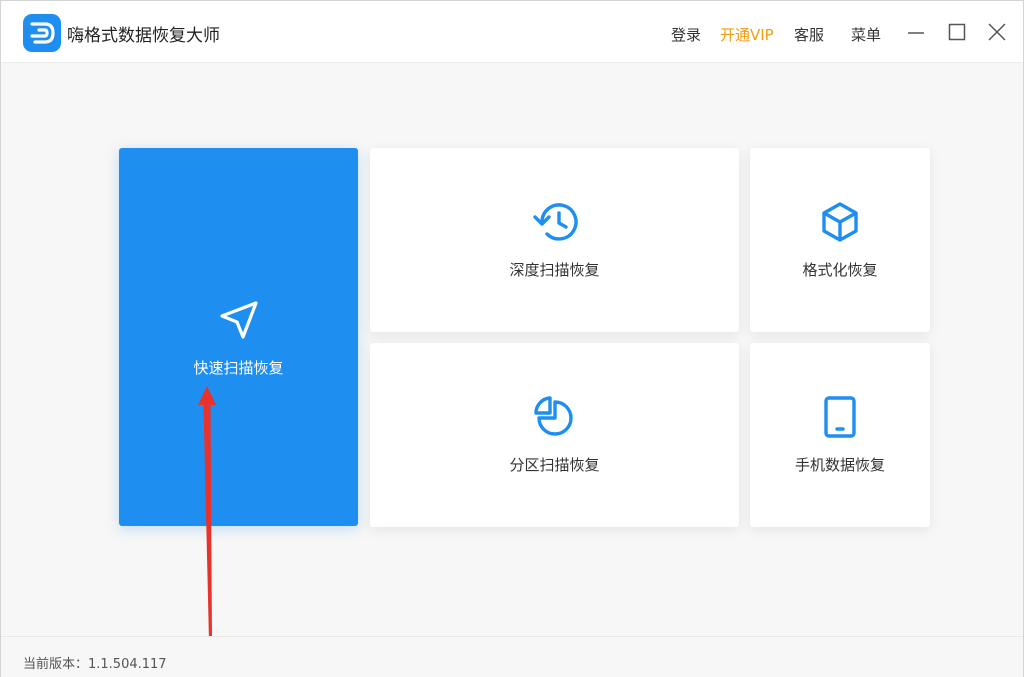  Describe the element at coordinates (207, 513) in the screenshot. I see `annotation-arrow` at that location.